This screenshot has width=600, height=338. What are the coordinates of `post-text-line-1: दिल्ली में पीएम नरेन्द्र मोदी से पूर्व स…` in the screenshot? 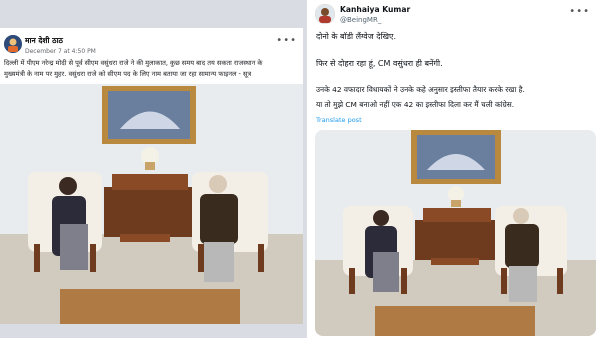 It's located at (133, 63).